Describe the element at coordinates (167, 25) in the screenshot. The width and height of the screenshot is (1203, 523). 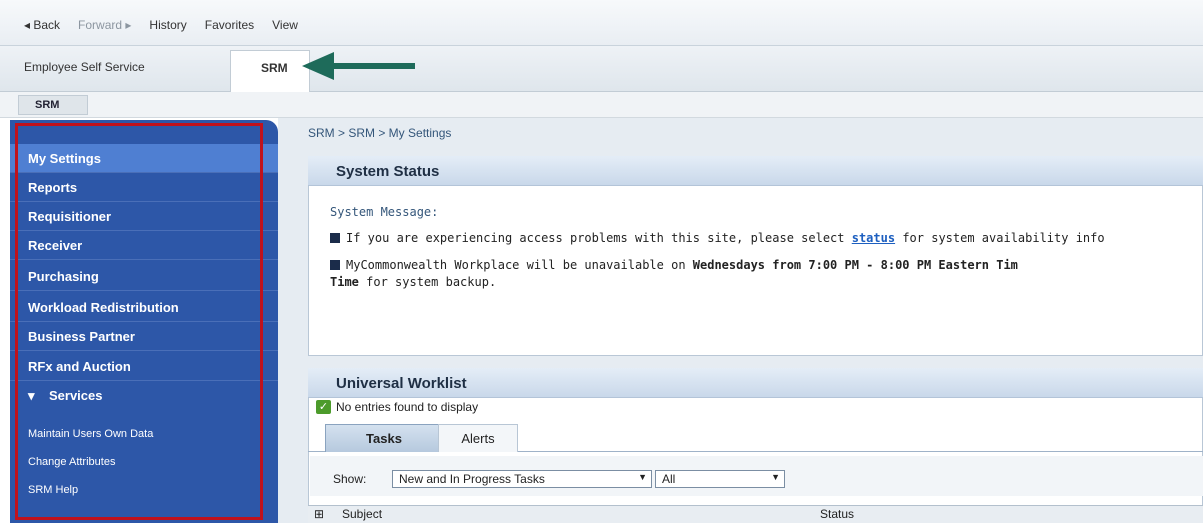
I see `history-menu: History` at that location.